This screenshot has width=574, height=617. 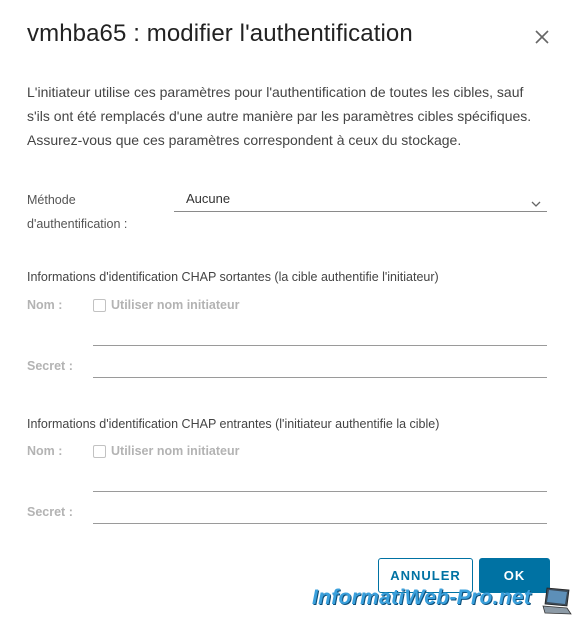 I want to click on outgoing-name-input, so click(x=320, y=345).